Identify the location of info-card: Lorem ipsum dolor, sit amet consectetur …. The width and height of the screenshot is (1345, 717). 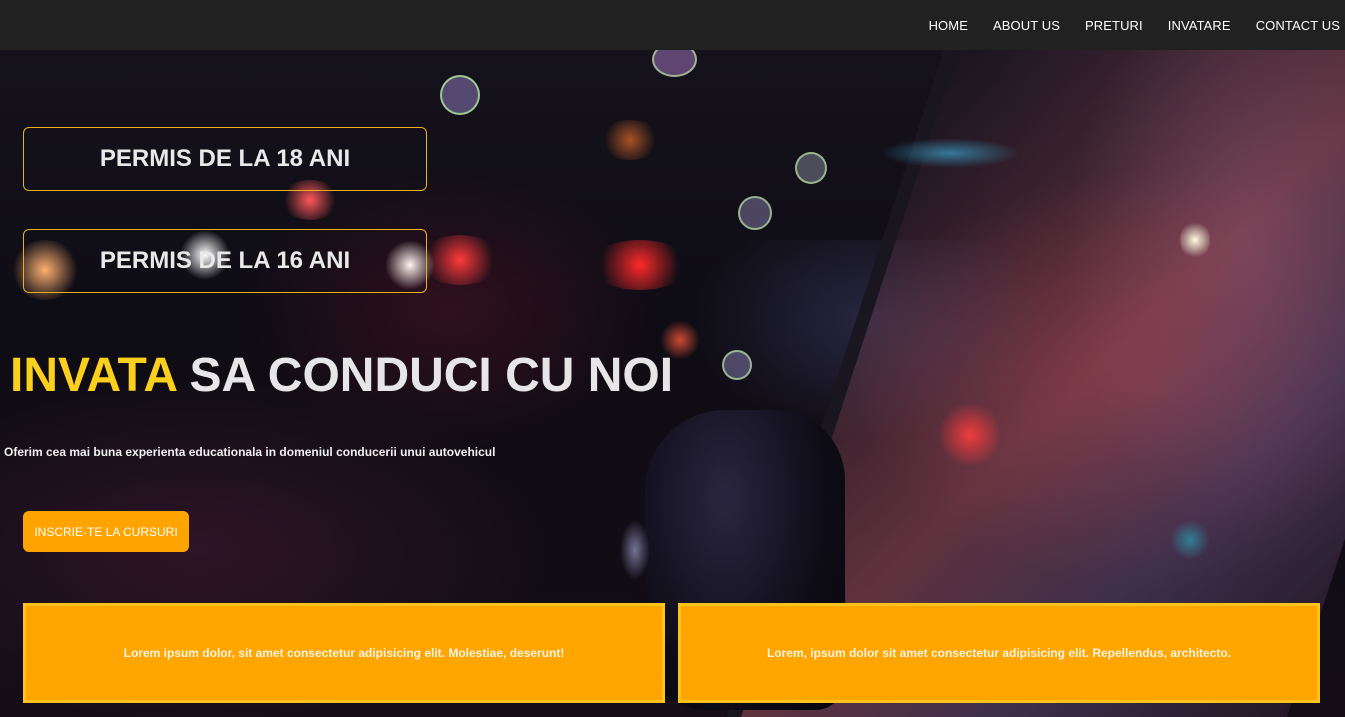
(344, 653).